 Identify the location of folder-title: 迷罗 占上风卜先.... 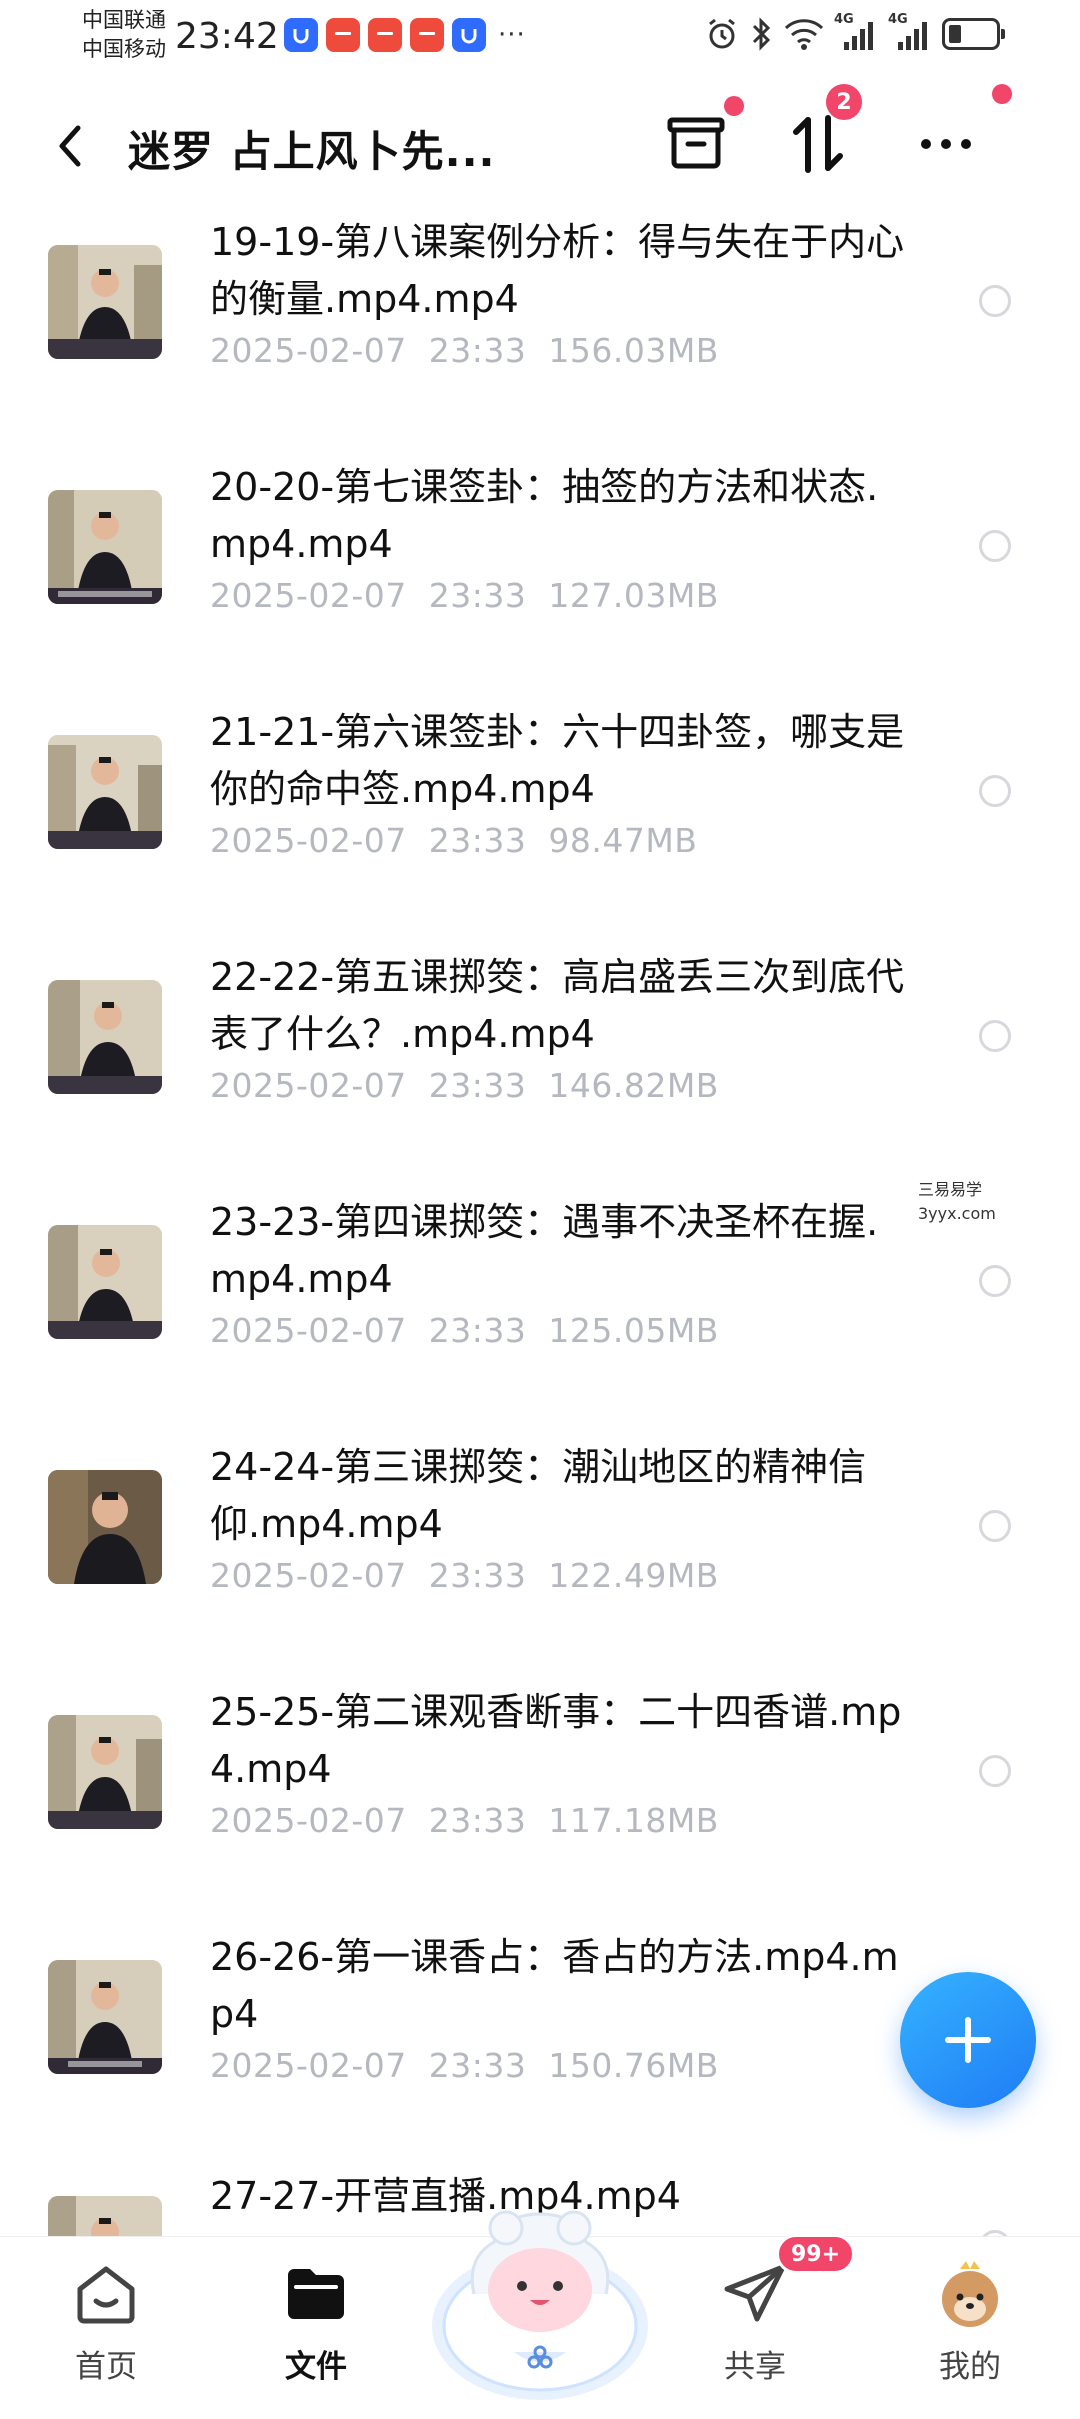
(312, 151).